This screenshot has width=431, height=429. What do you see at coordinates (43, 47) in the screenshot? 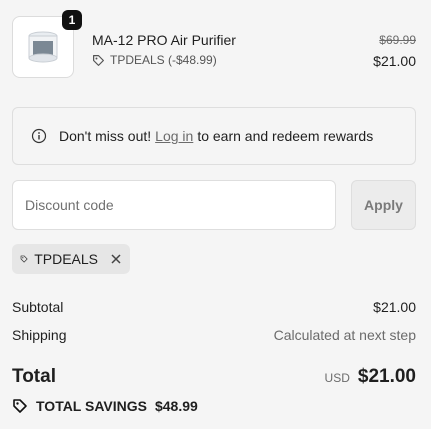
I see `air-purifier-image` at bounding box center [43, 47].